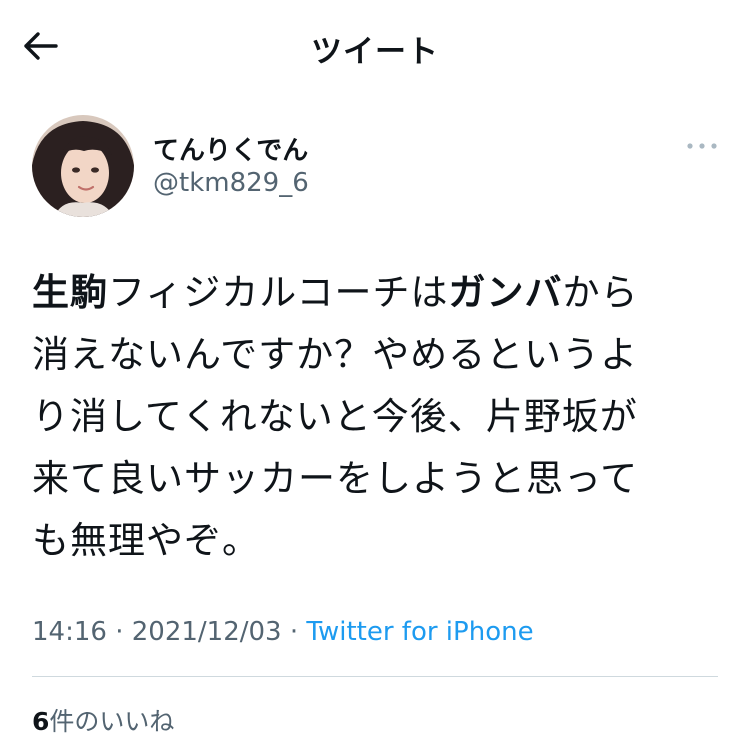 The height and width of the screenshot is (752, 750). I want to click on more-options-icon, so click(702, 146).